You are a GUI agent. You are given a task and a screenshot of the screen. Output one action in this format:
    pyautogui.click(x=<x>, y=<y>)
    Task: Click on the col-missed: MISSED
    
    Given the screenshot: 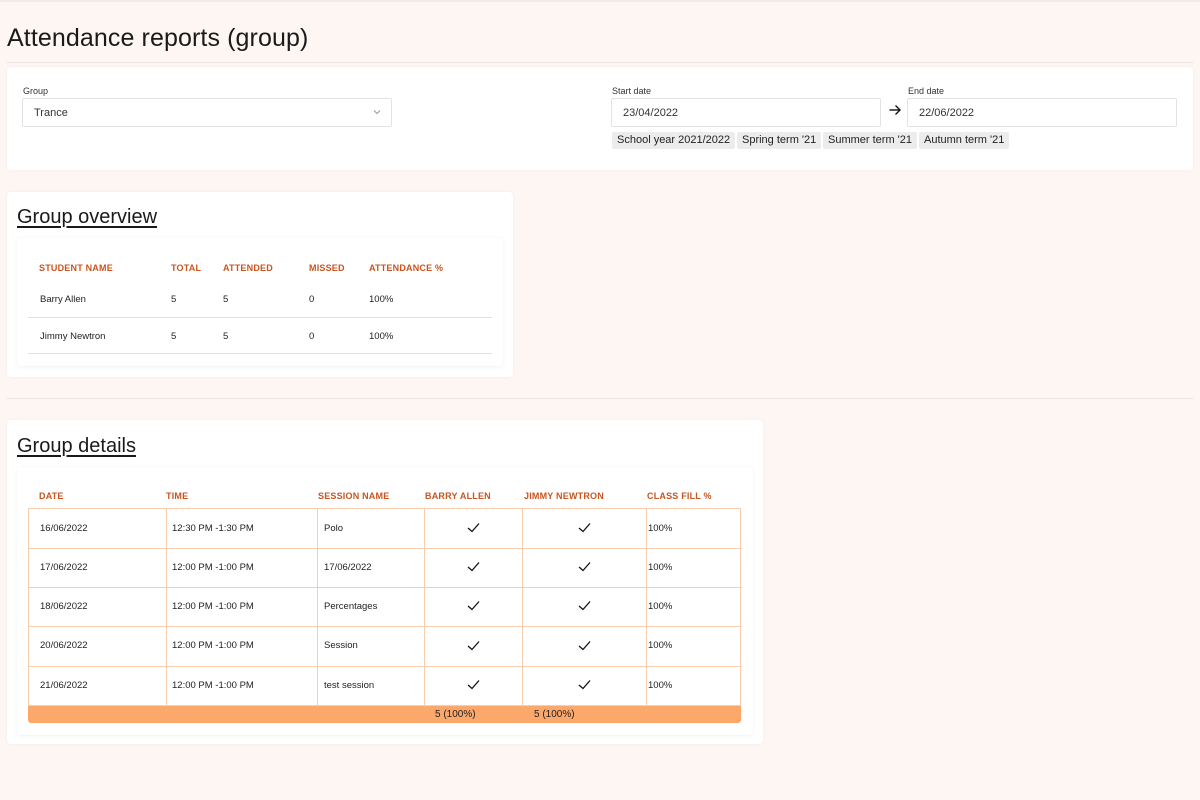 What is the action you would take?
    pyautogui.click(x=327, y=268)
    